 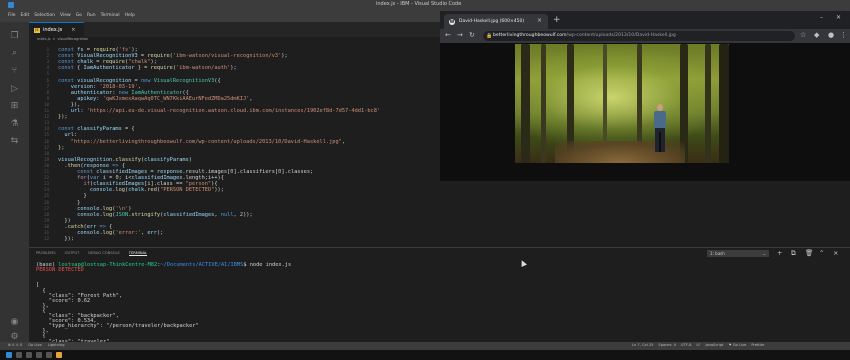 What do you see at coordinates (25, 15) in the screenshot?
I see `menu-item-edit: Edit` at bounding box center [25, 15].